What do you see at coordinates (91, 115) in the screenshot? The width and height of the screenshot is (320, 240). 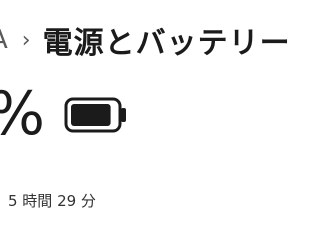 I see `battery-fill` at bounding box center [91, 115].